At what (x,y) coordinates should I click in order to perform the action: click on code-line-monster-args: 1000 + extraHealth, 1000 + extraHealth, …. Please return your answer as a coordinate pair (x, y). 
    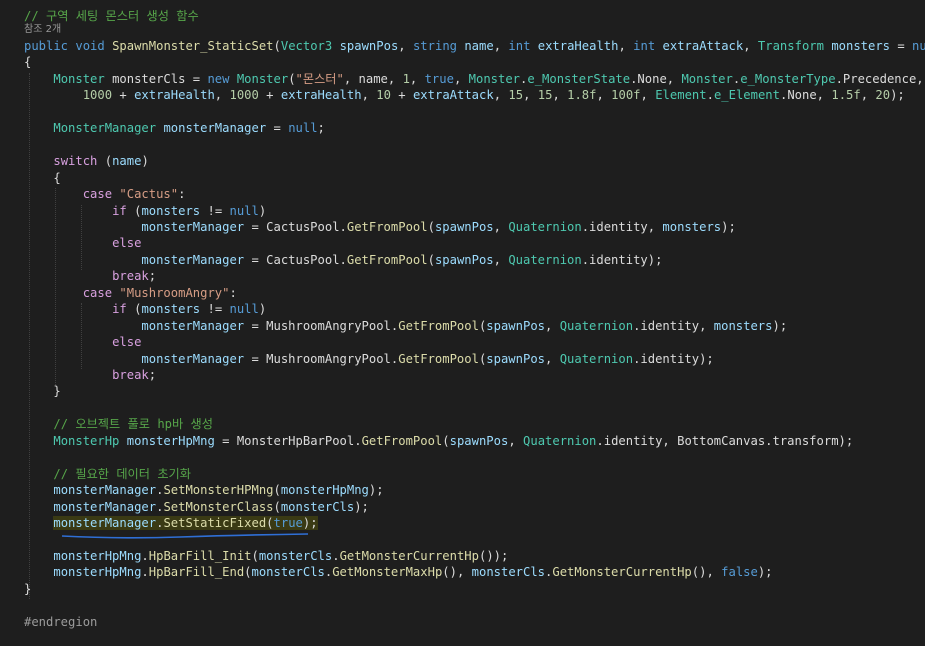
    Looking at the image, I should click on (462, 95).